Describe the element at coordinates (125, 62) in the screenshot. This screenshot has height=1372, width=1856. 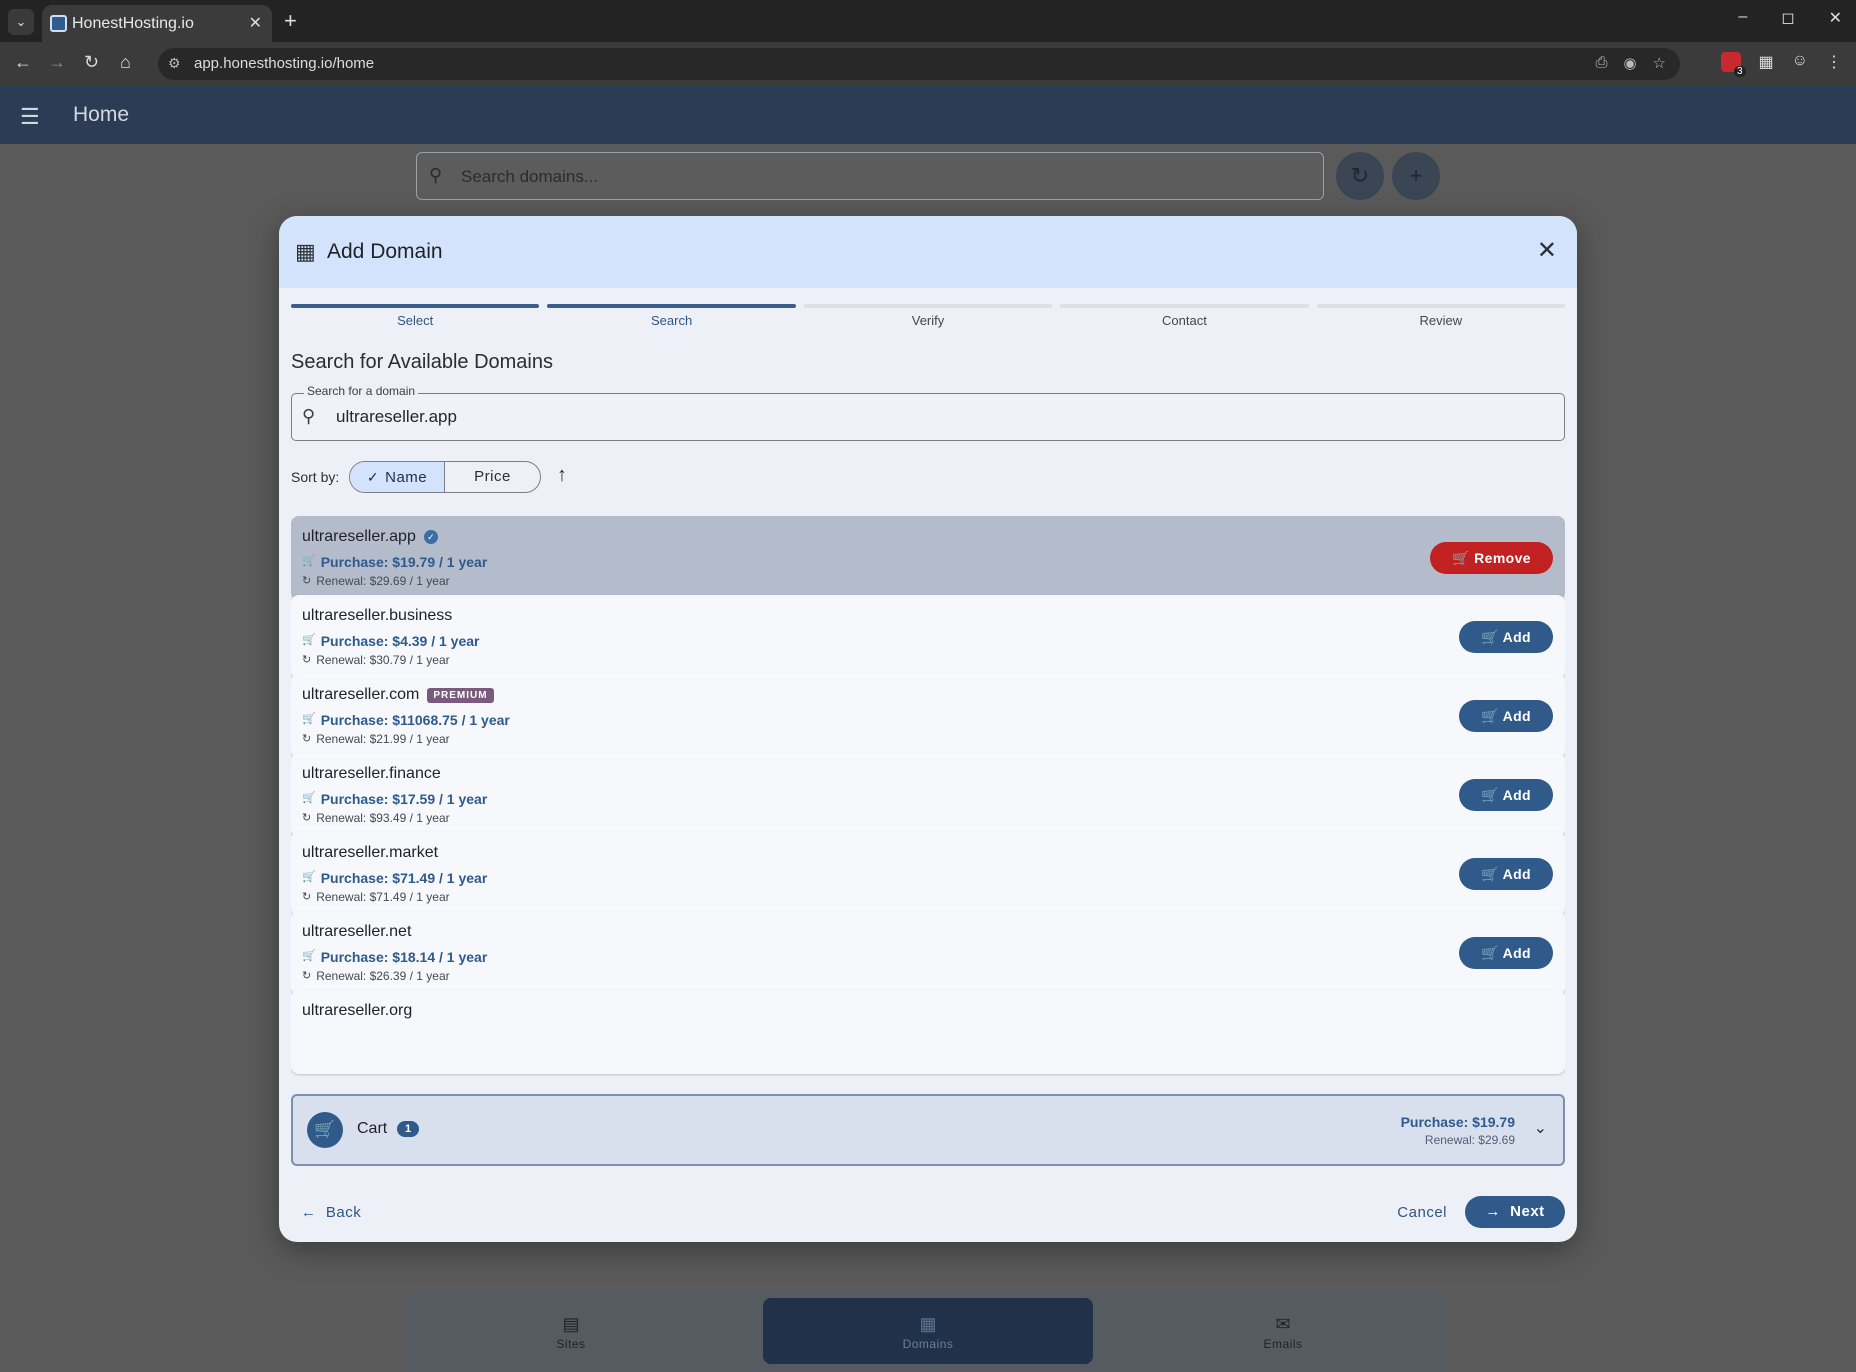
I see `home-icon: ⌂` at that location.